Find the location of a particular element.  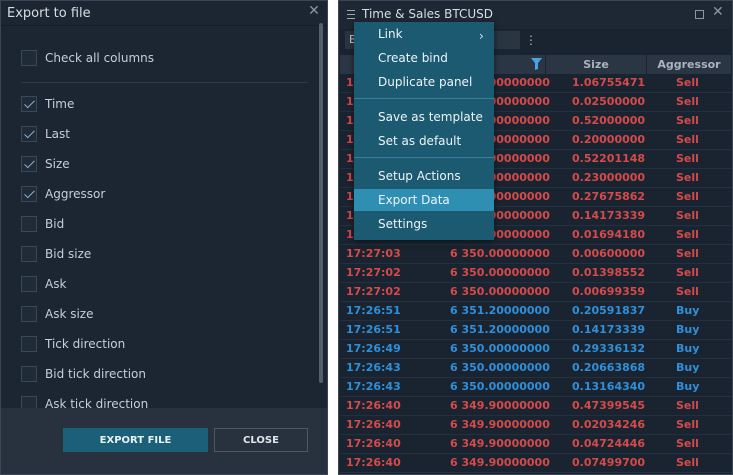

menu-item-label: Create bind is located at coordinates (413, 58).